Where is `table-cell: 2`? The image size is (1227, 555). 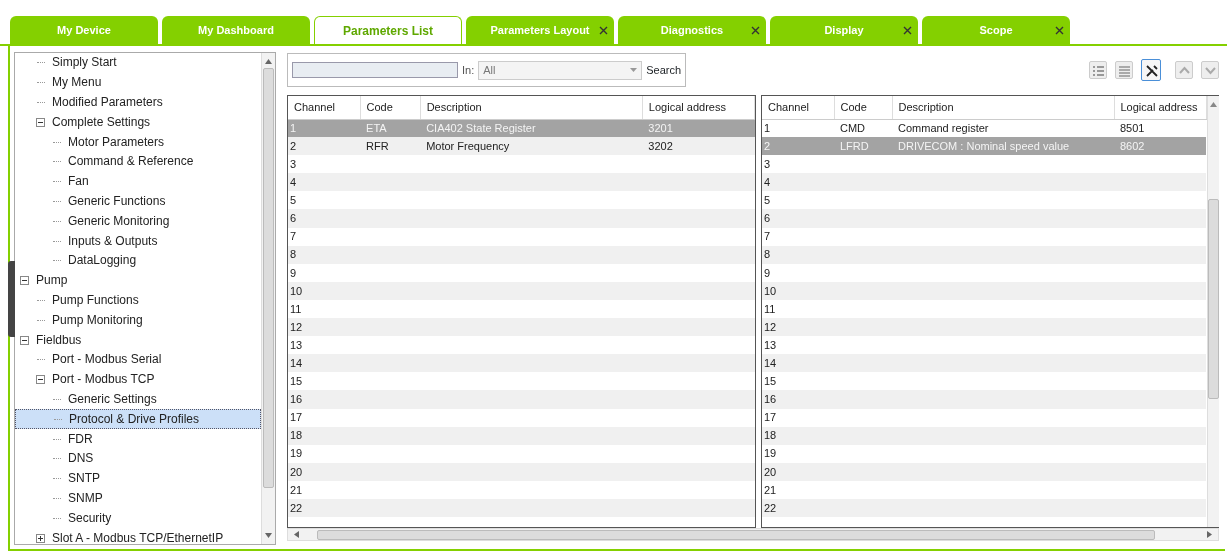
table-cell: 2 is located at coordinates (767, 145).